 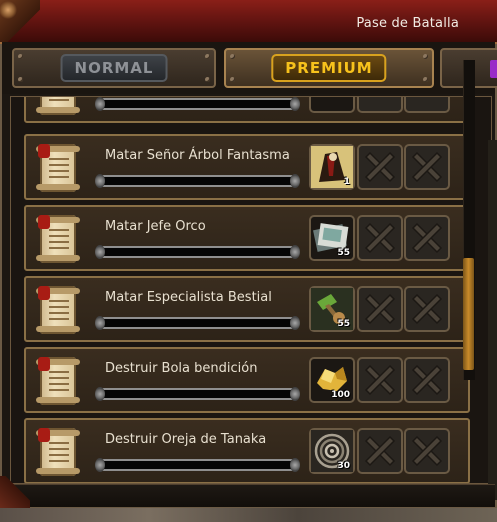 What do you see at coordinates (340, 395) in the screenshot?
I see `reward-quantity: 100` at bounding box center [340, 395].